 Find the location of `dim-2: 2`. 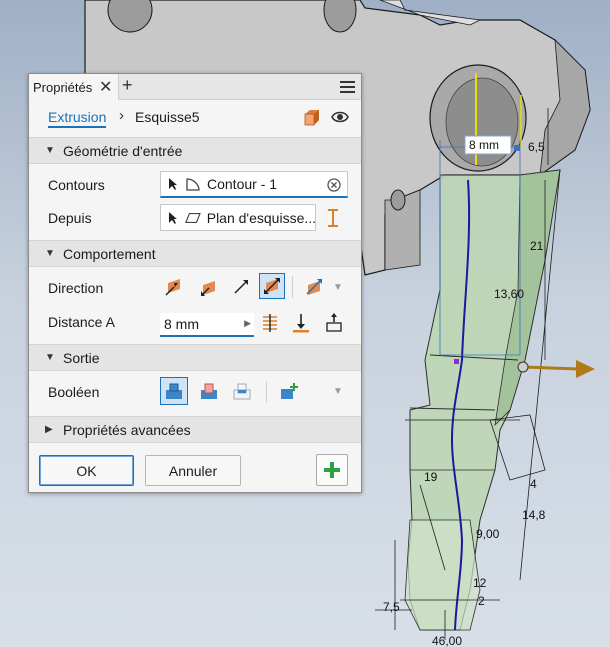

dim-2: 2 is located at coordinates (481, 601).